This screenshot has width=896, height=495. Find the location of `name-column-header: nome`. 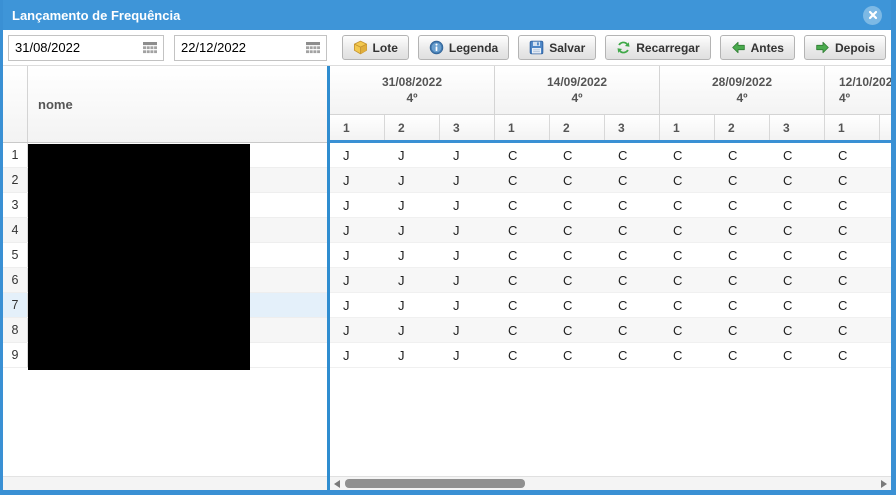

name-column-header: nome is located at coordinates (177, 104).